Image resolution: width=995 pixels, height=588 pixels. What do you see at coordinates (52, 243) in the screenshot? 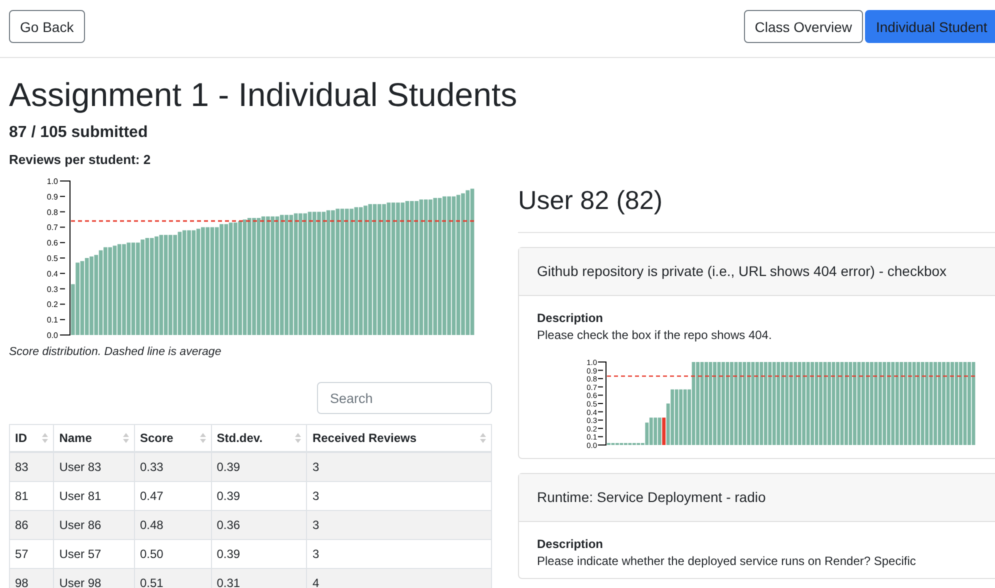
I see `y-tick-label: 0.6` at bounding box center [52, 243].